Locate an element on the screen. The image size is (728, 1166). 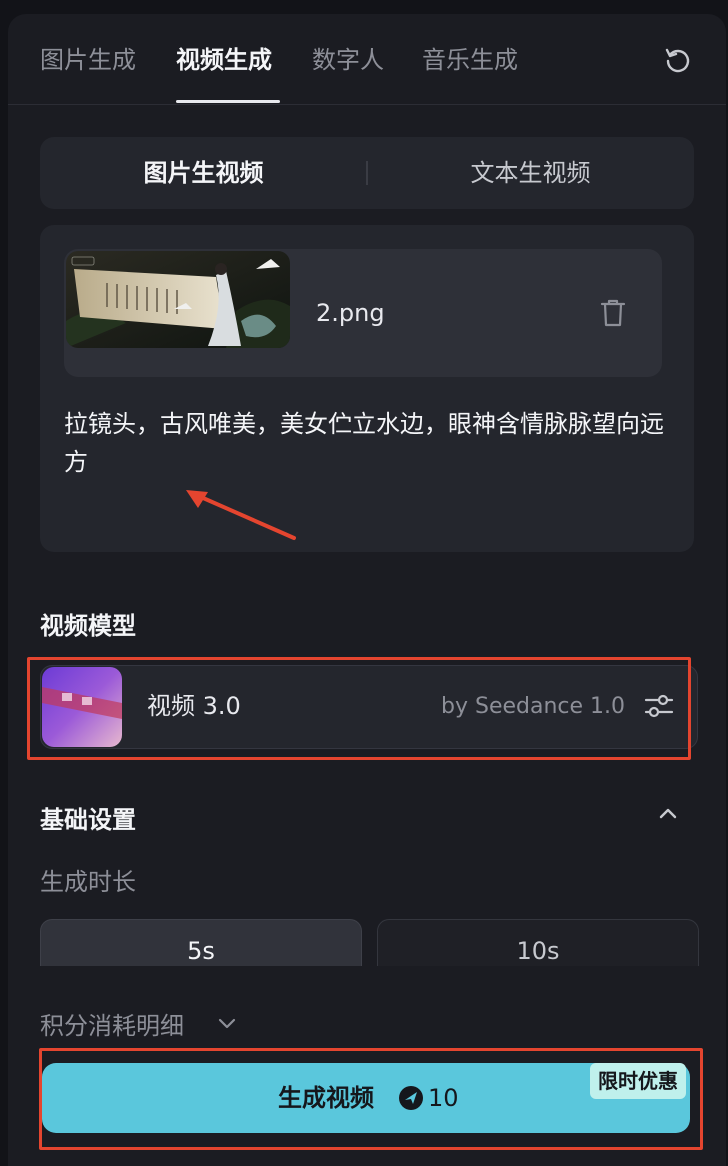
top-tabs: 图片生成 视频生成 数字人 音乐生成 is located at coordinates (367, 59).